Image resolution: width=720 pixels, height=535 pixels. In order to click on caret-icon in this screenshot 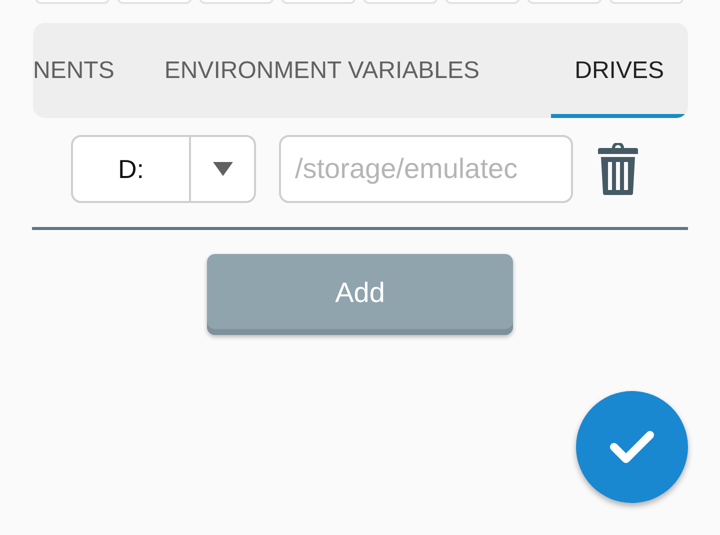, I will do `click(223, 169)`.